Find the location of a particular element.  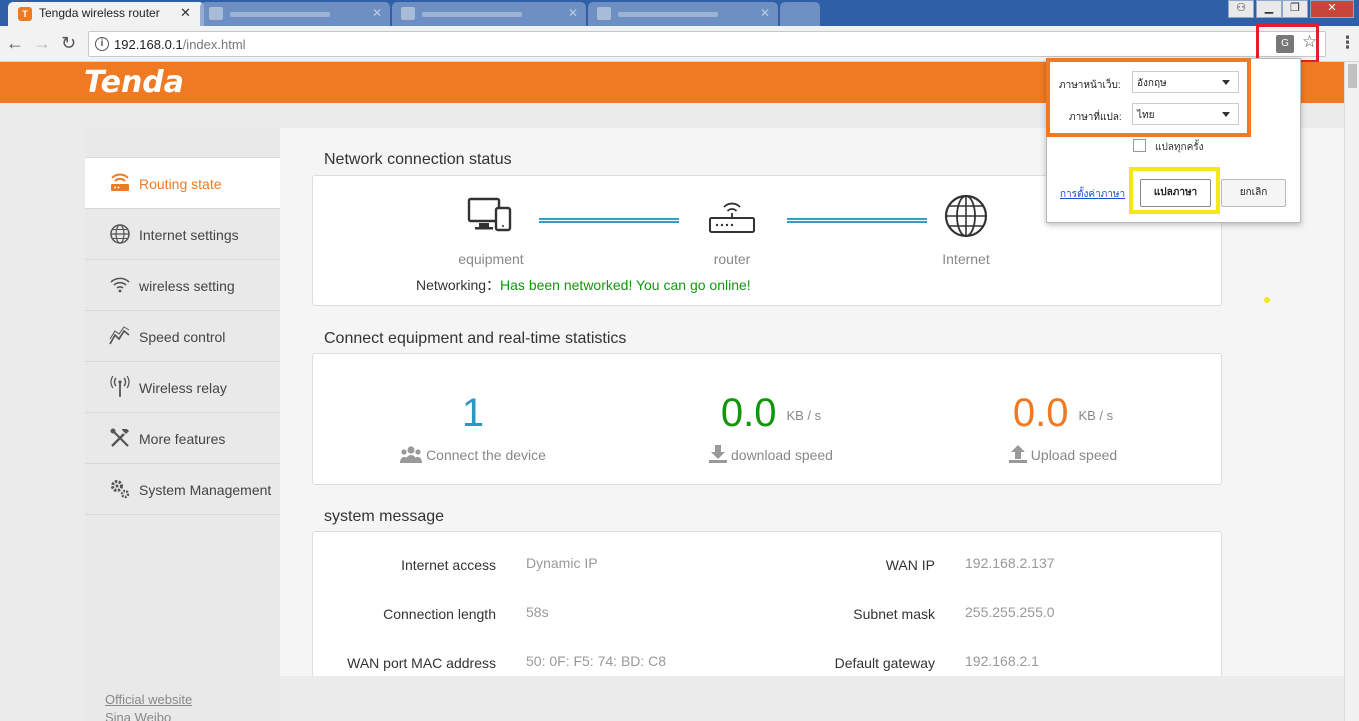

facebook-favicon-icon is located at coordinates (408, 13).